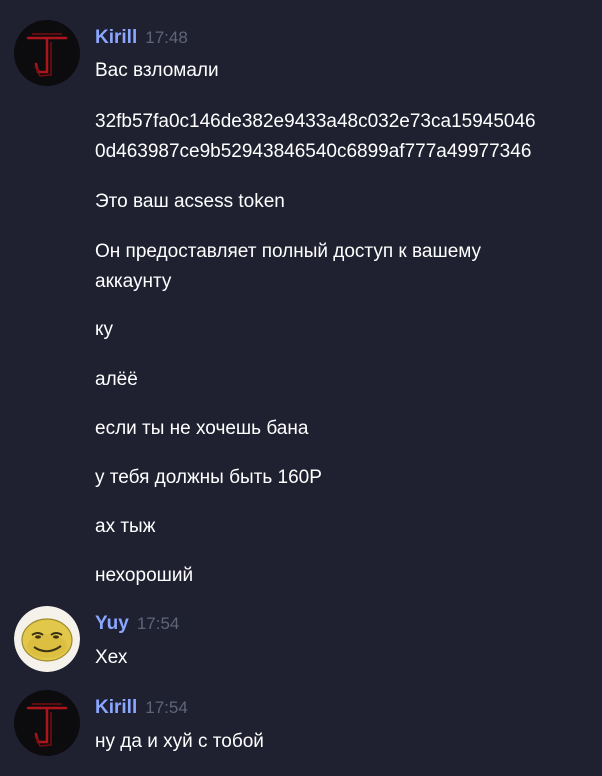 The height and width of the screenshot is (776, 602). I want to click on message-text: ну да и хуй с тобой, so click(179, 741).